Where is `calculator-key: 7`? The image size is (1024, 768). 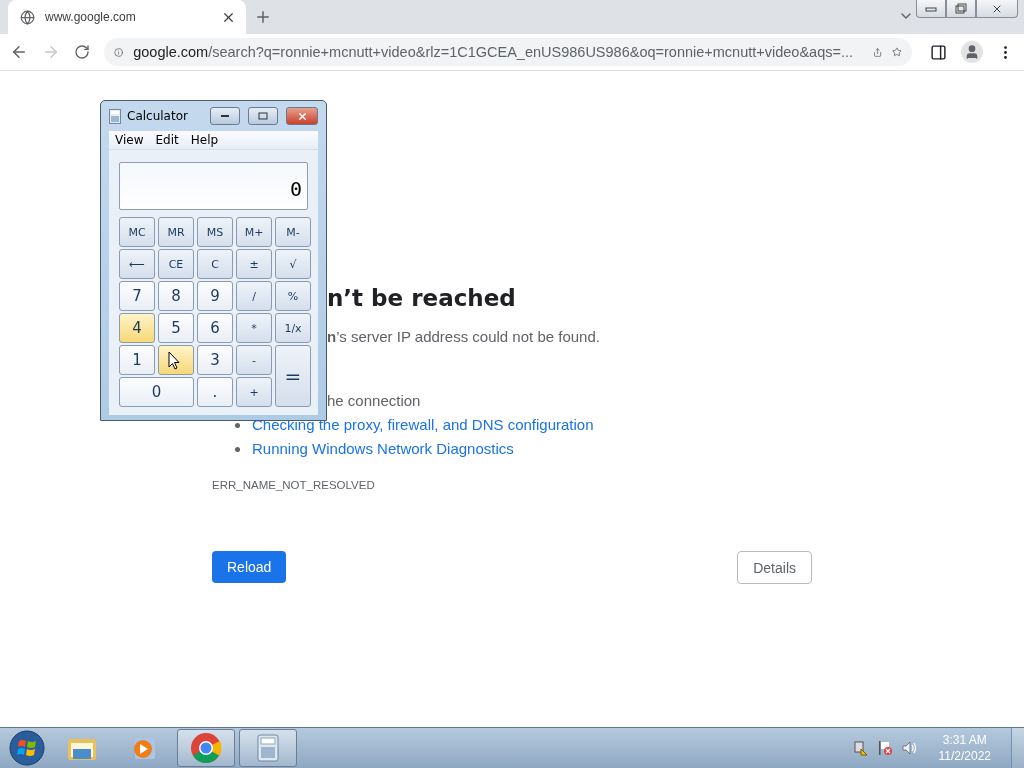
calculator-key: 7 is located at coordinates (137, 296).